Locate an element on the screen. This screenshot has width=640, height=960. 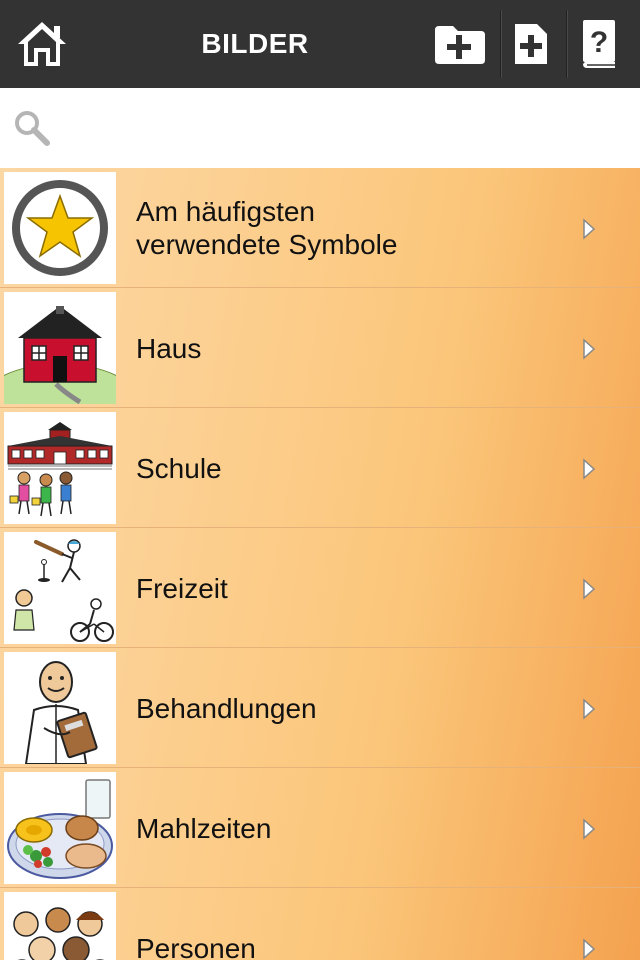
home-button is located at coordinates (42, 44).